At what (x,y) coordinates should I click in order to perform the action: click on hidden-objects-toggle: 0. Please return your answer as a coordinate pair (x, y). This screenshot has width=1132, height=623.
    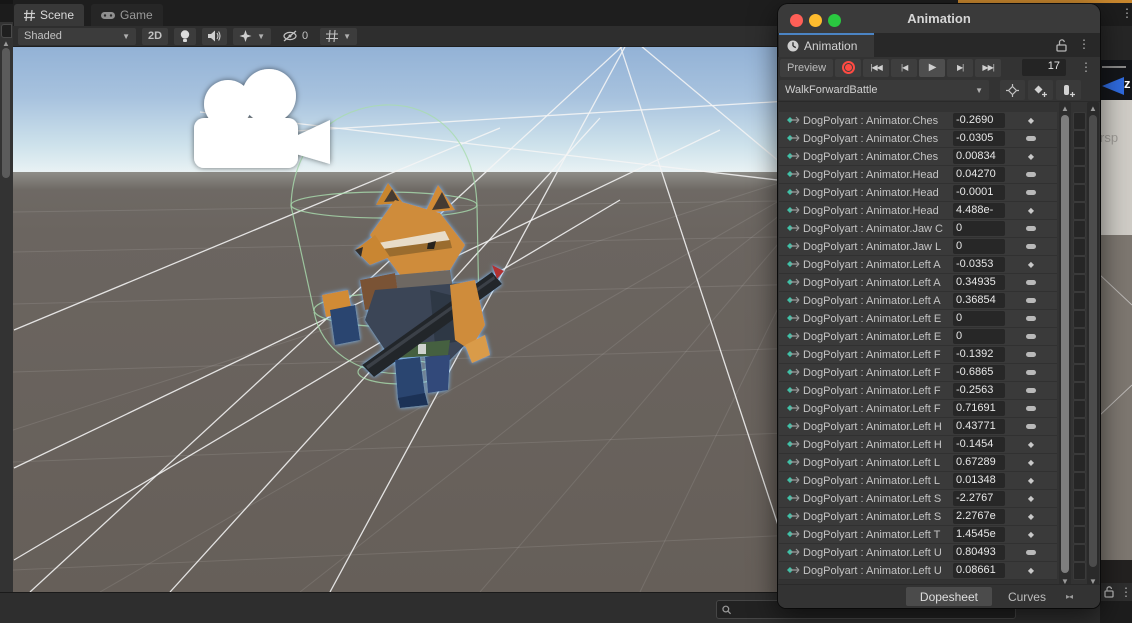
    Looking at the image, I should click on (295, 36).